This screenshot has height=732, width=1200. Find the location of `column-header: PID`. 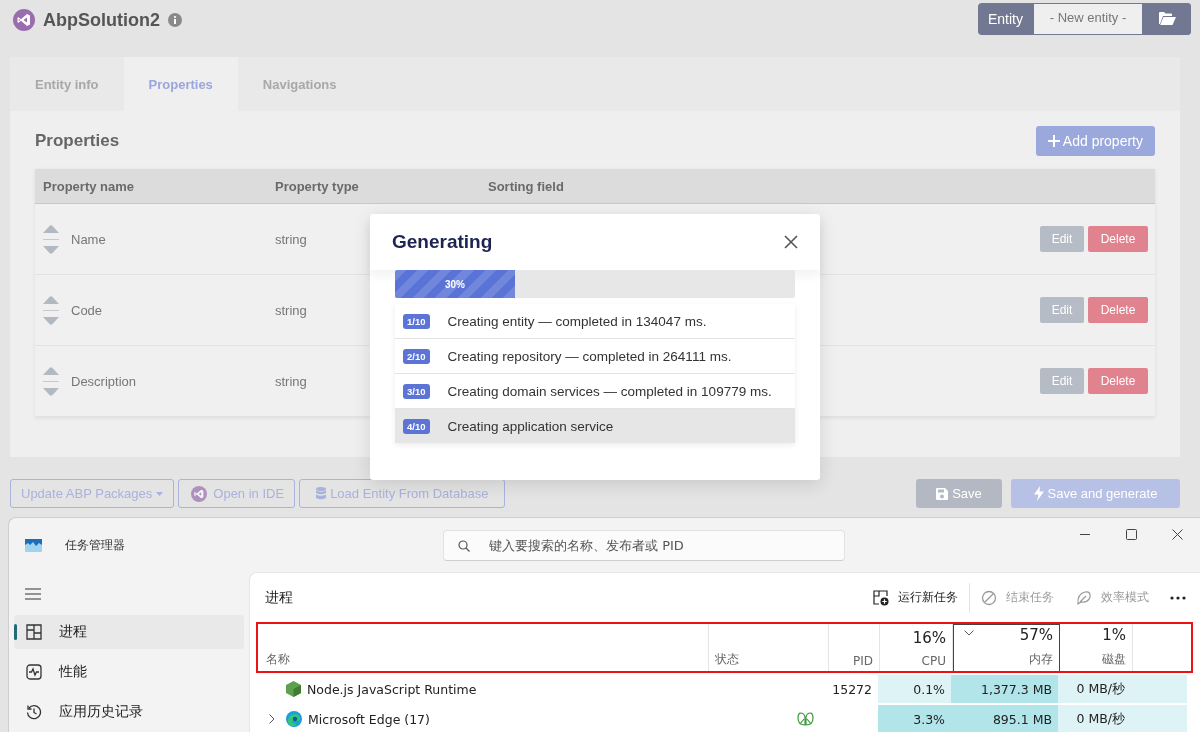

column-header: PID is located at coordinates (854, 647).